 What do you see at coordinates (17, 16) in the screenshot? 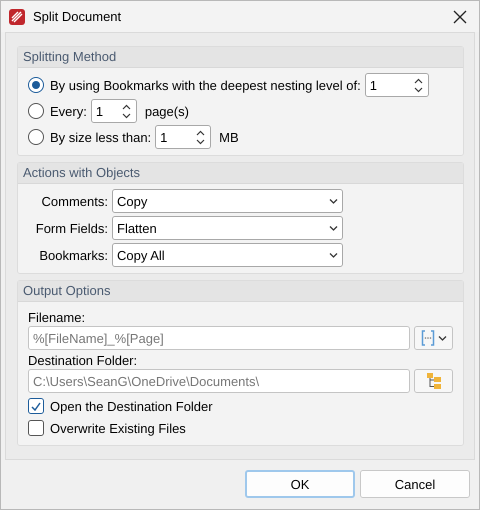
I see `app-icon` at bounding box center [17, 16].